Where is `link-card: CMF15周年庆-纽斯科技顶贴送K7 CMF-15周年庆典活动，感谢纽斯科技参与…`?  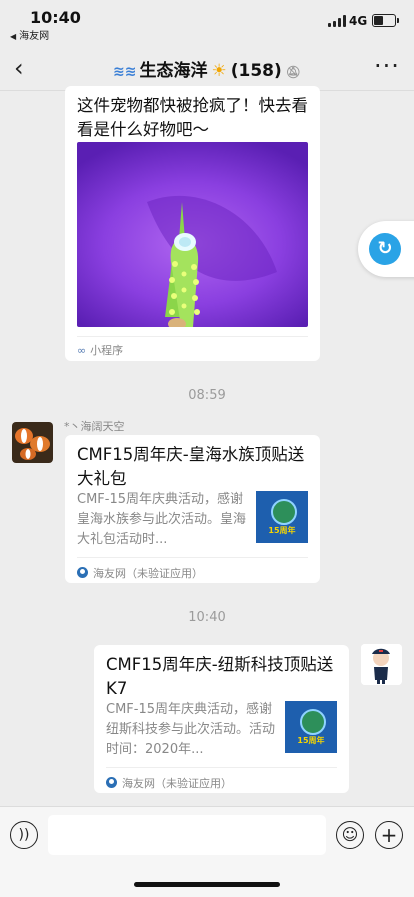
link-card: CMF15周年庆-纽斯科技顶贴送K7 CMF-15周年庆典活动，感谢纽斯科技参与… is located at coordinates (221, 719).